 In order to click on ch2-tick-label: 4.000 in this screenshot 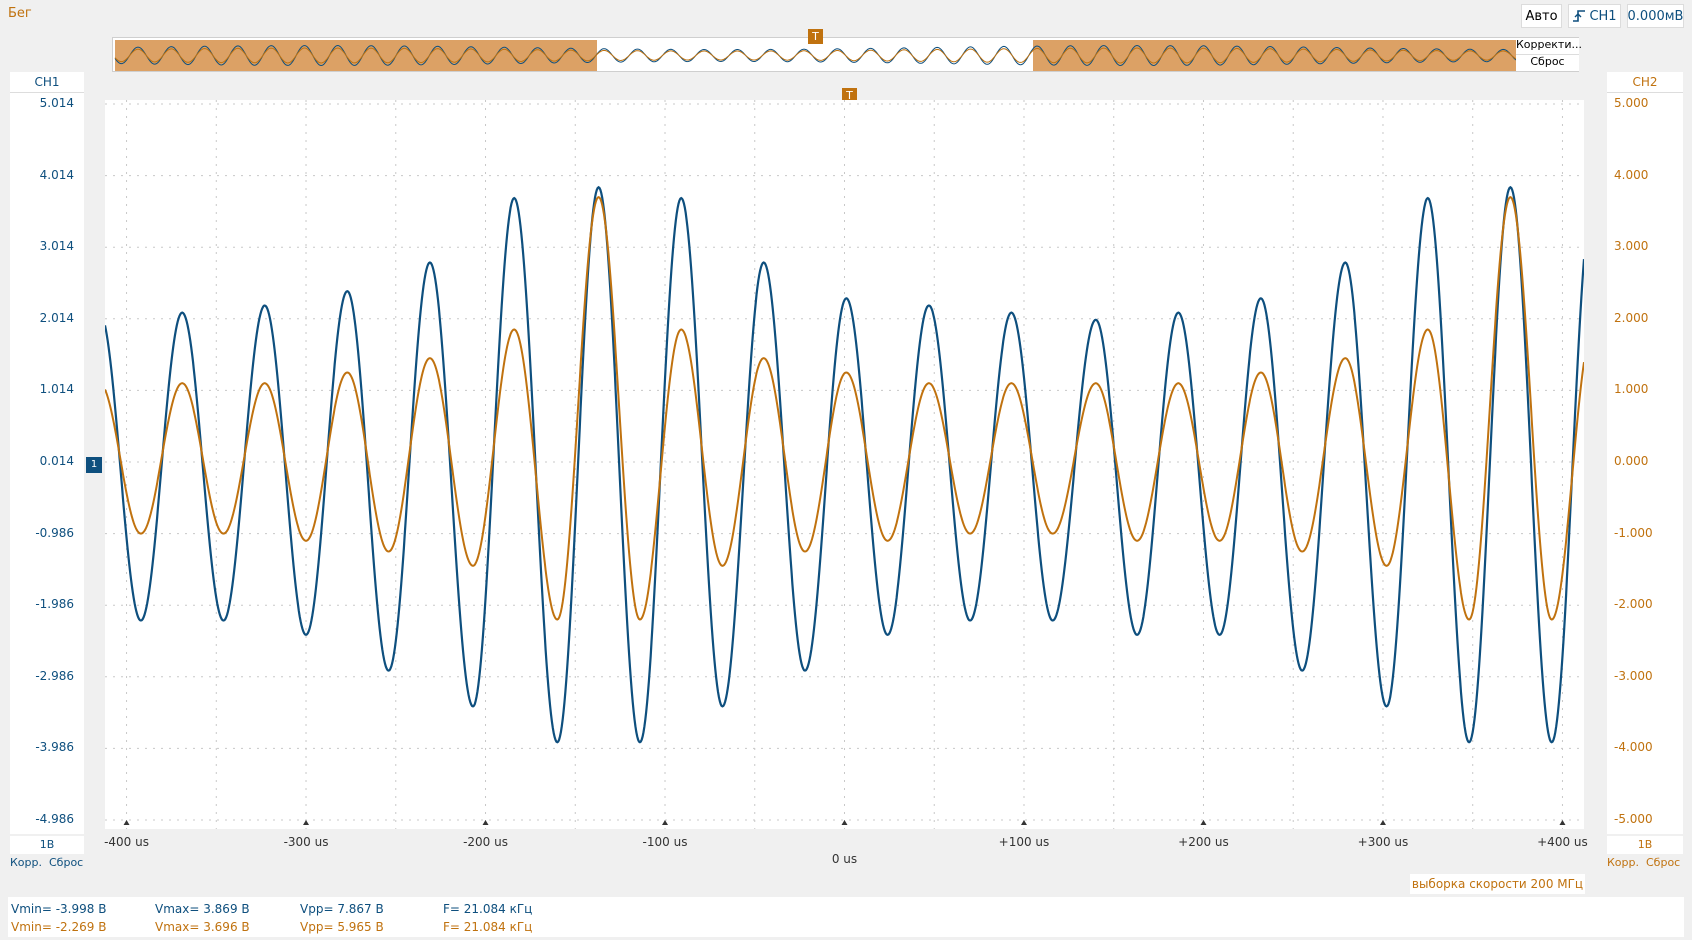, I will do `click(1631, 174)`.